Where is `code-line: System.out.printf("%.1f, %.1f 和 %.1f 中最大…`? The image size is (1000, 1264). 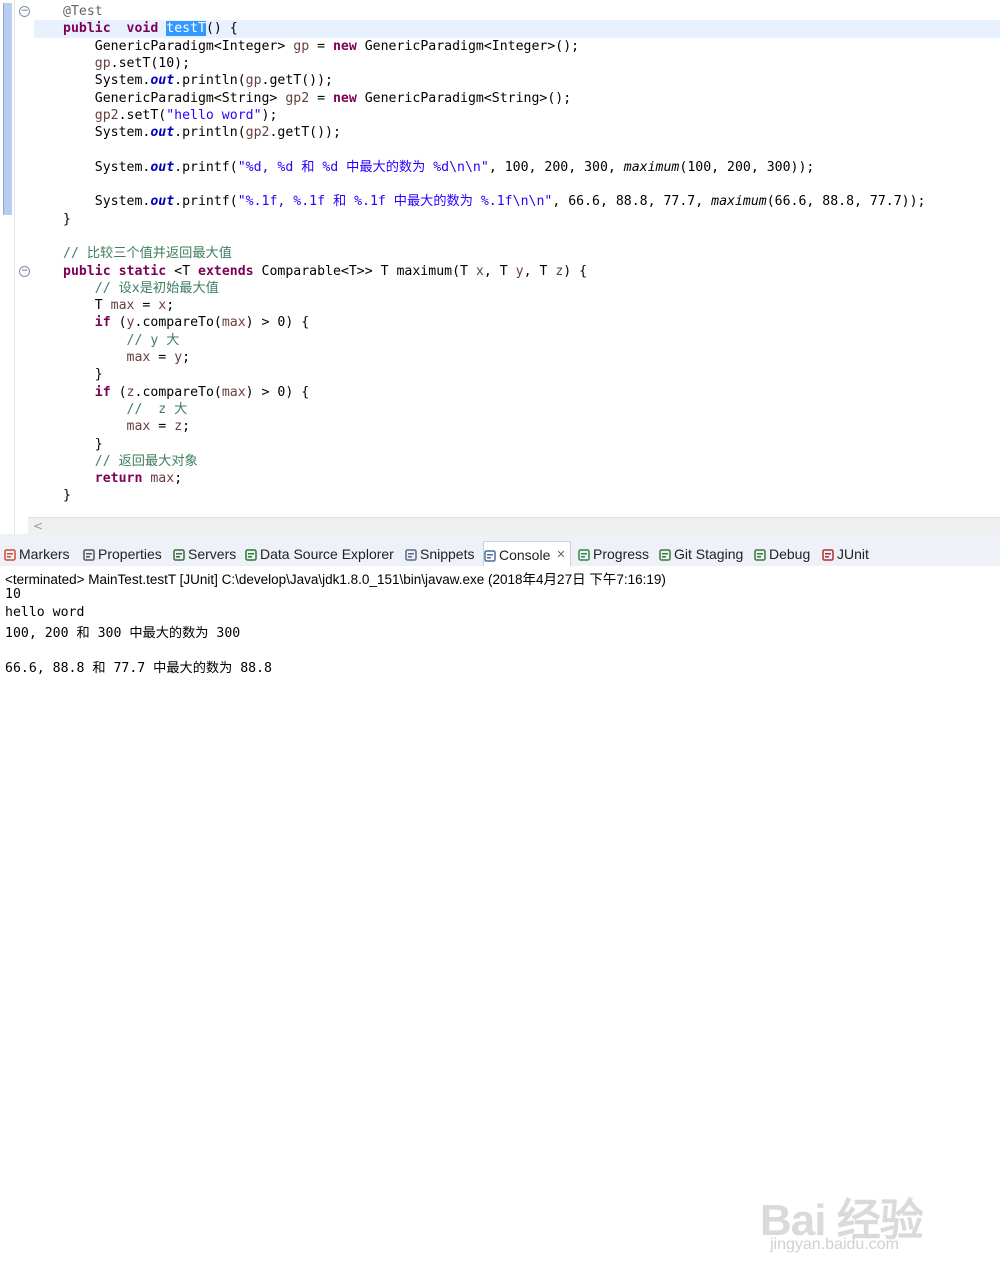
code-line: System.out.printf("%.1f, %.1f 和 %.1f 中最大… is located at coordinates (517, 201).